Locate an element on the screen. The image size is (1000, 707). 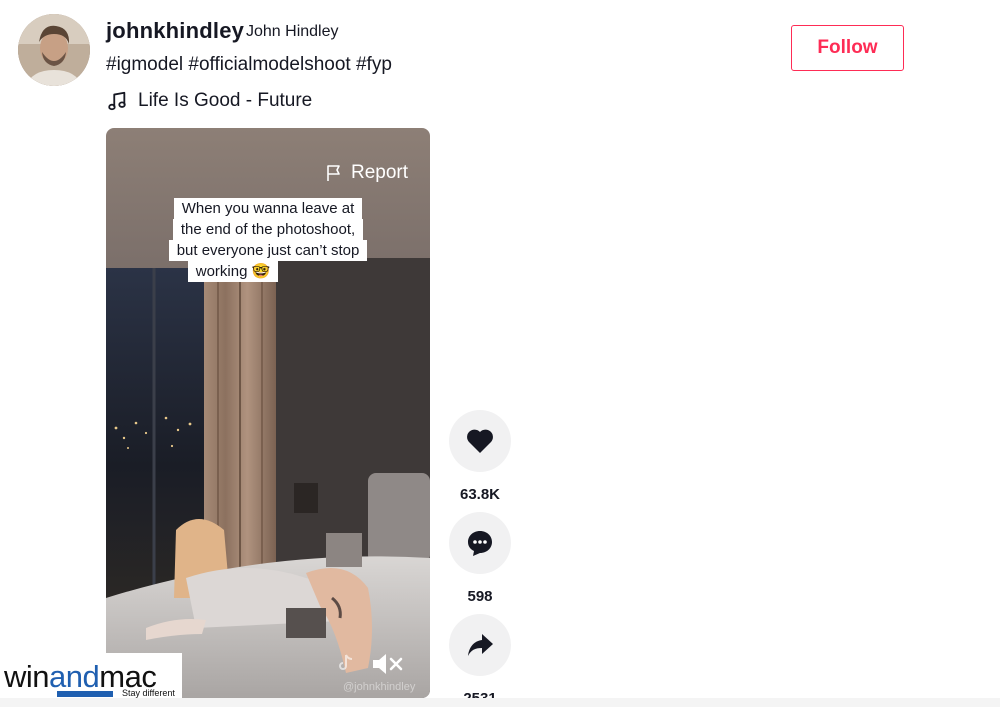
overlay-line: When you wanna leave at is located at coordinates (268, 208).